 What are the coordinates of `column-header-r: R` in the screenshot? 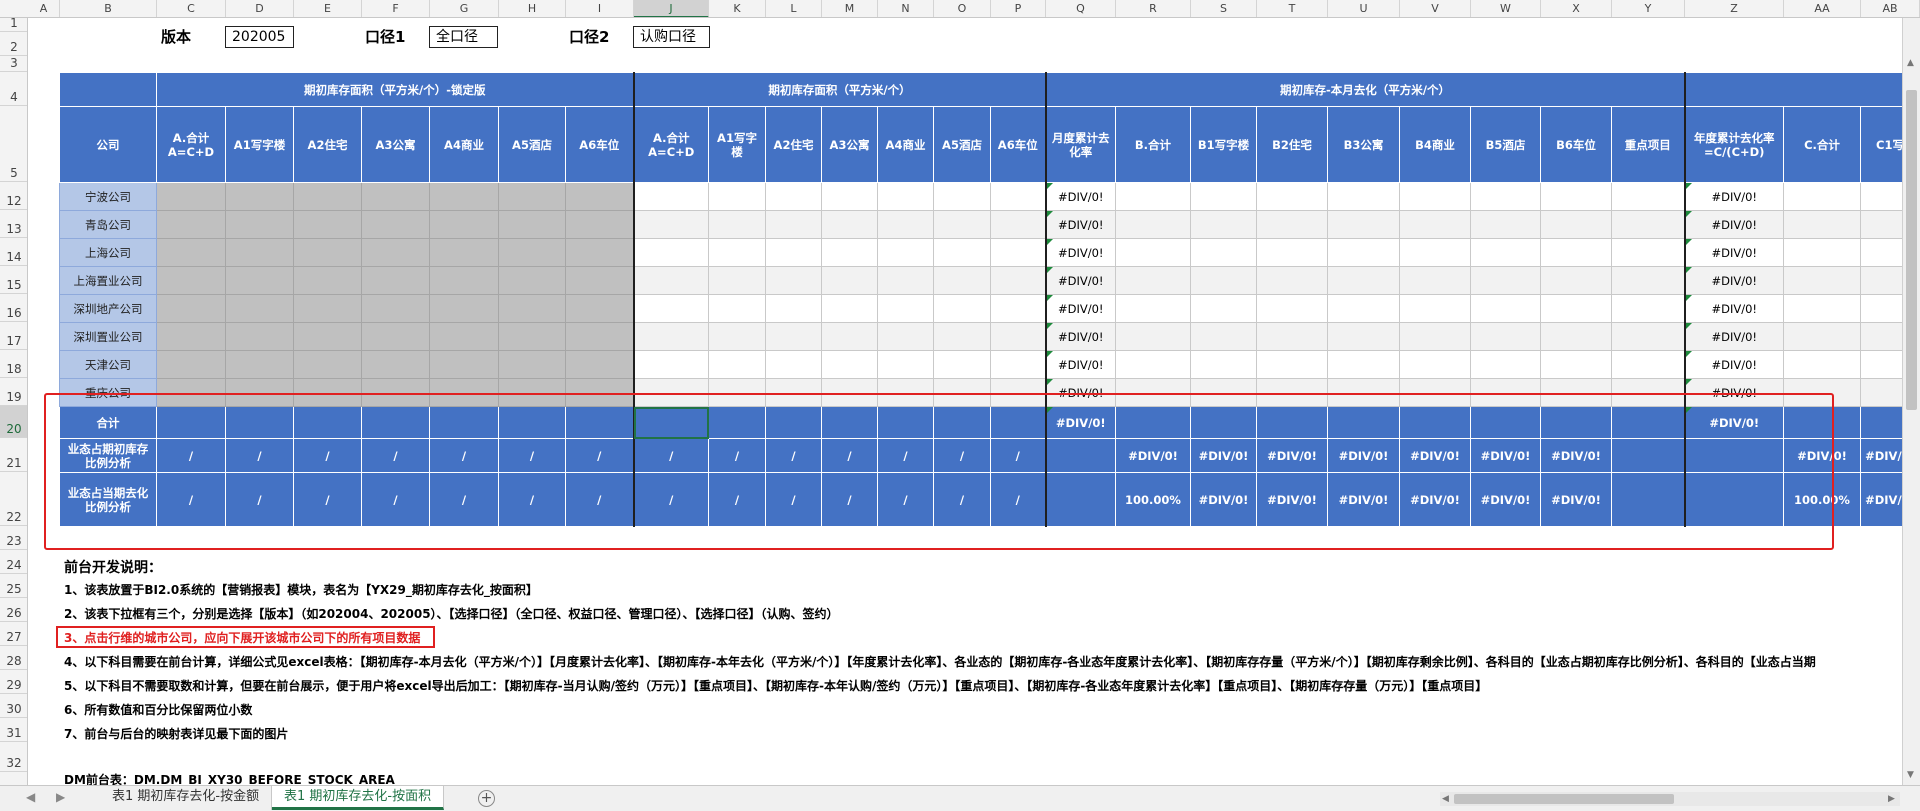 It's located at (1153, 8).